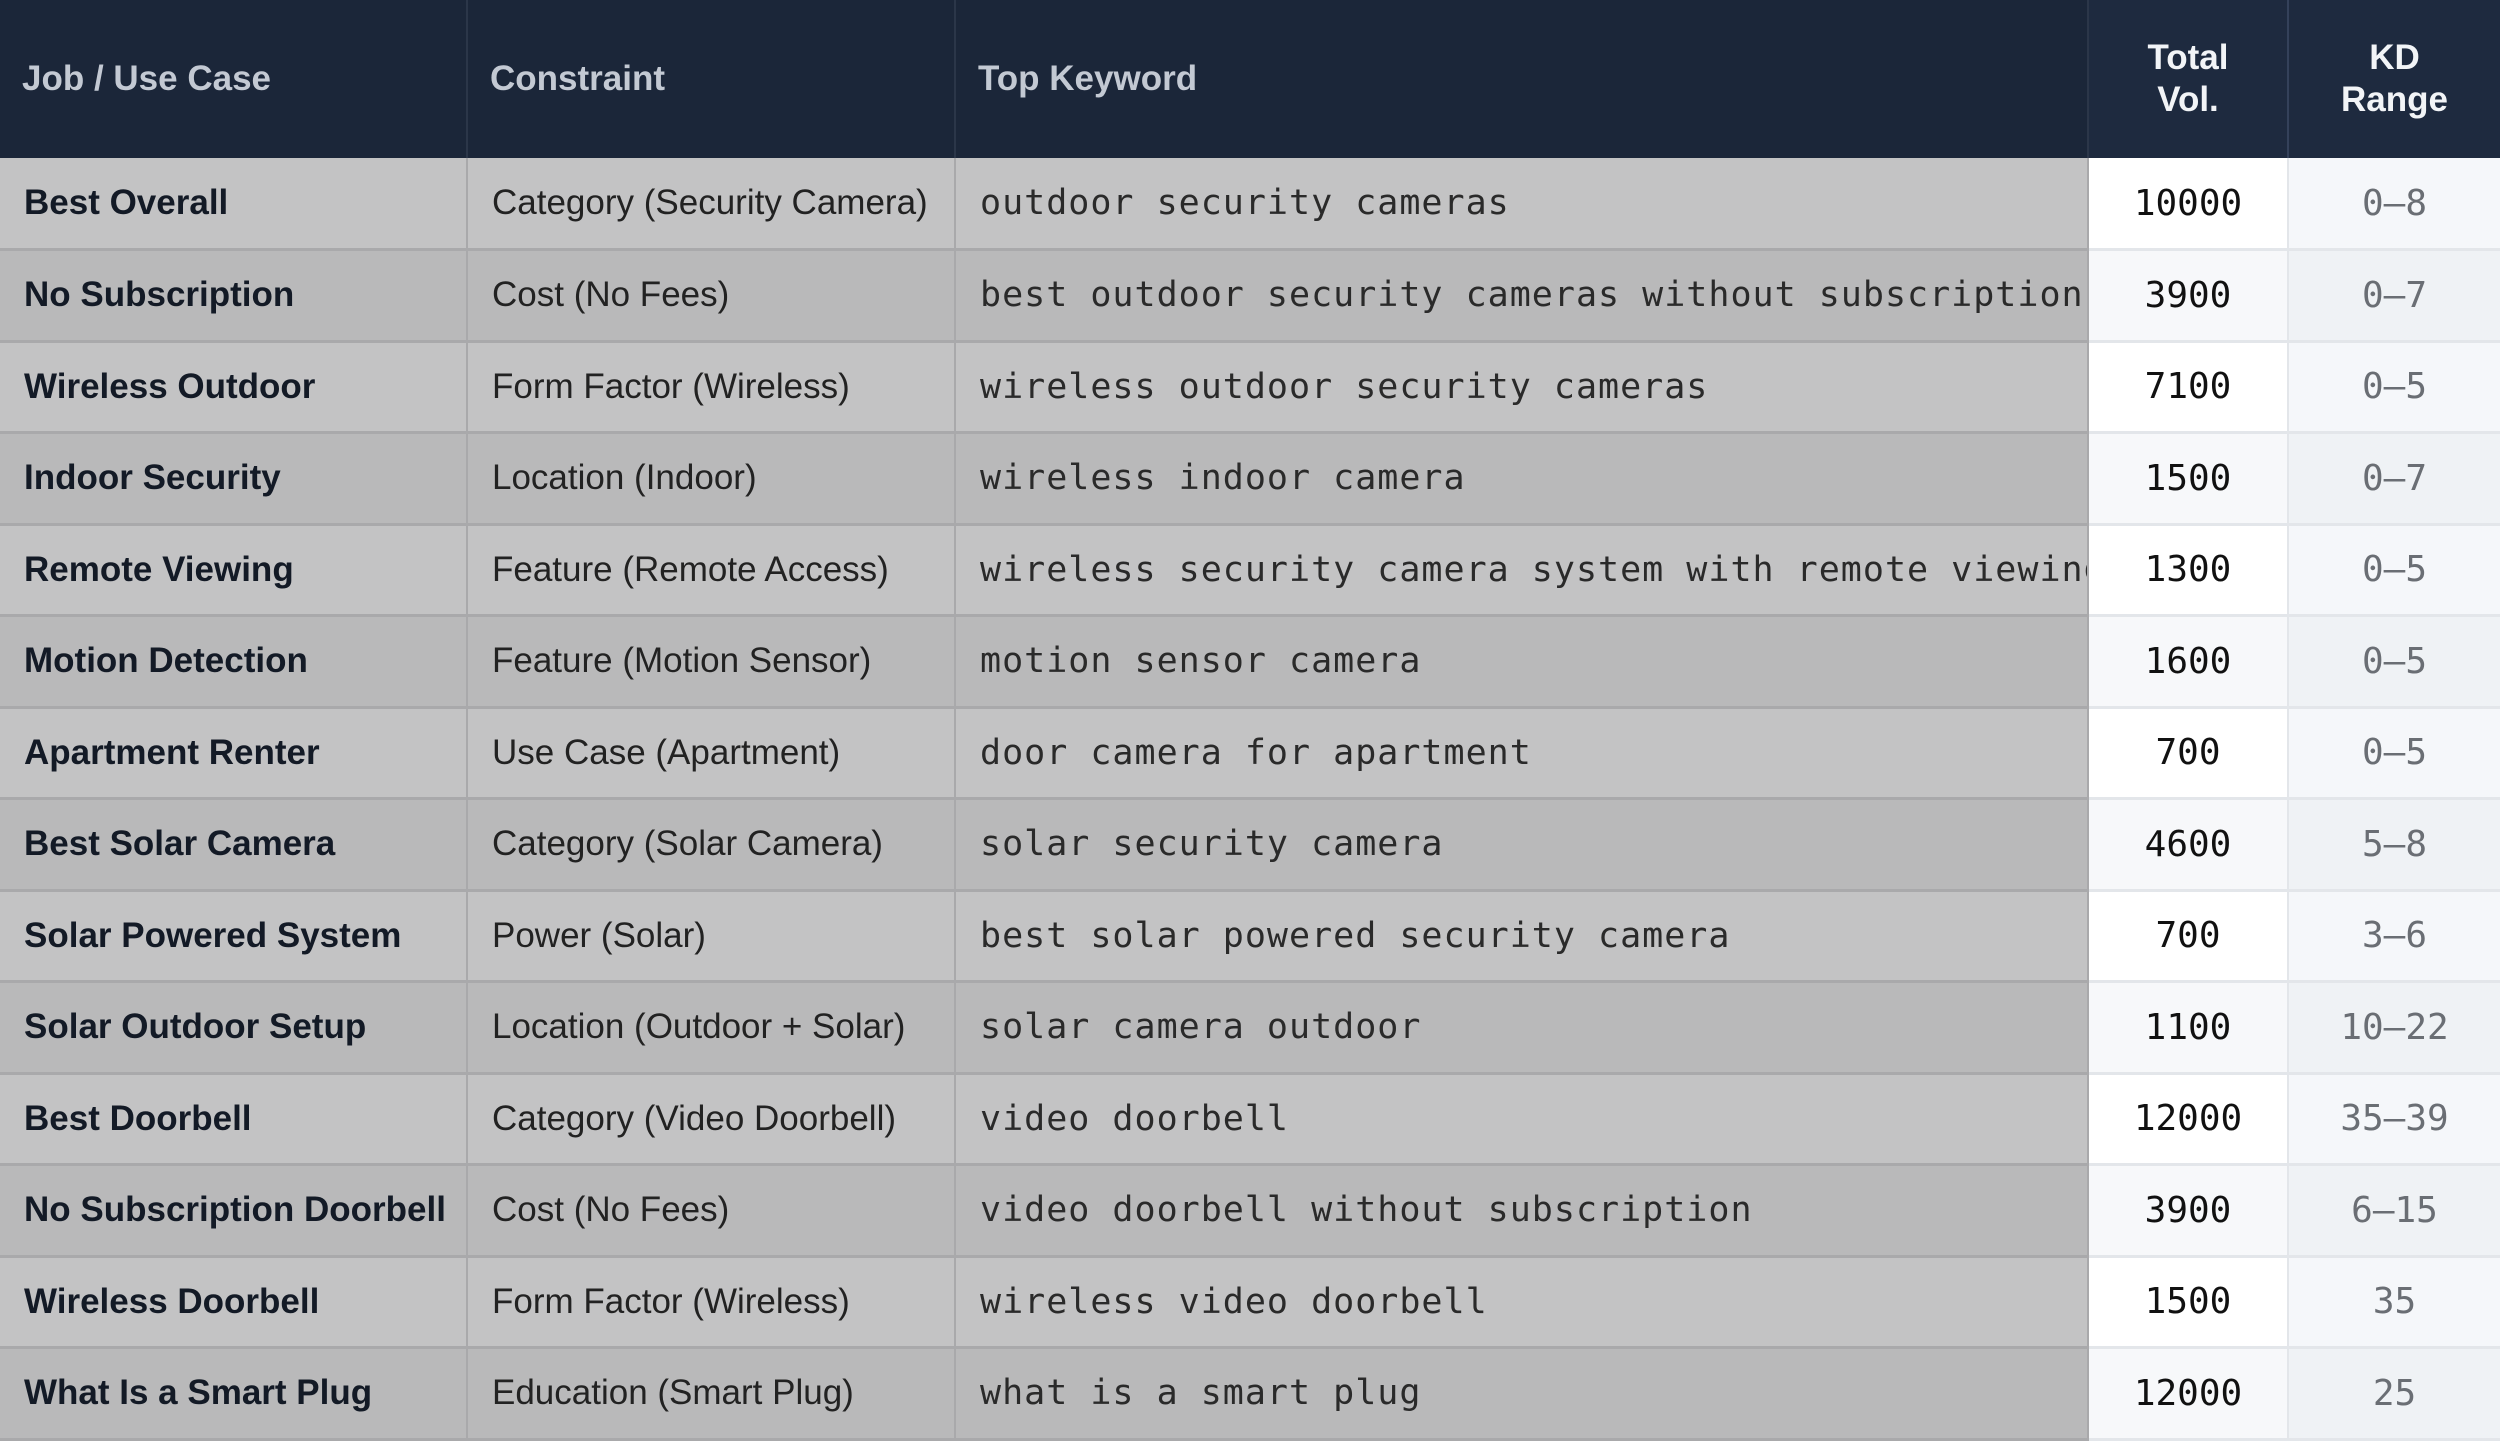 The image size is (2500, 1441). Describe the element at coordinates (2188, 204) in the screenshot. I see `cell-total-volume: 10000` at that location.